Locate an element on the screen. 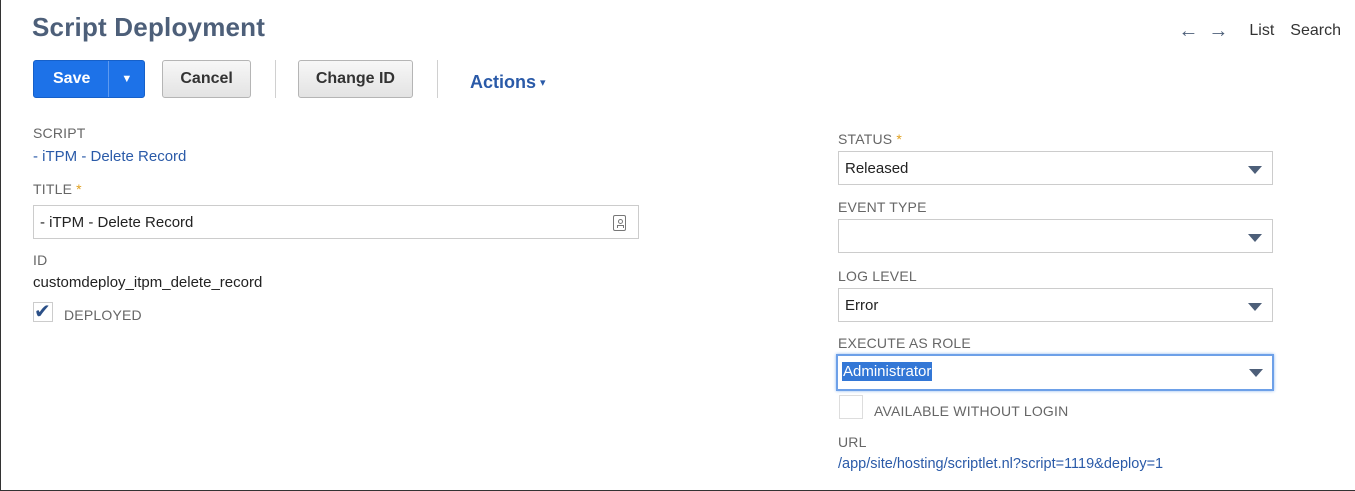  search-link: Search is located at coordinates (1315, 31).